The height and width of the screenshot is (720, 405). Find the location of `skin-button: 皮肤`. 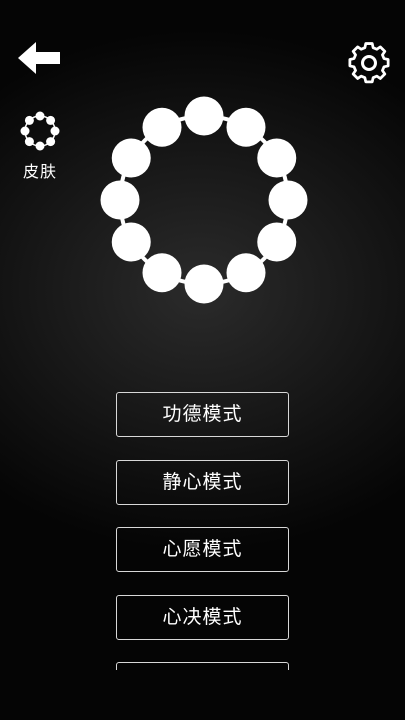

skin-button: 皮肤 is located at coordinates (40, 144).